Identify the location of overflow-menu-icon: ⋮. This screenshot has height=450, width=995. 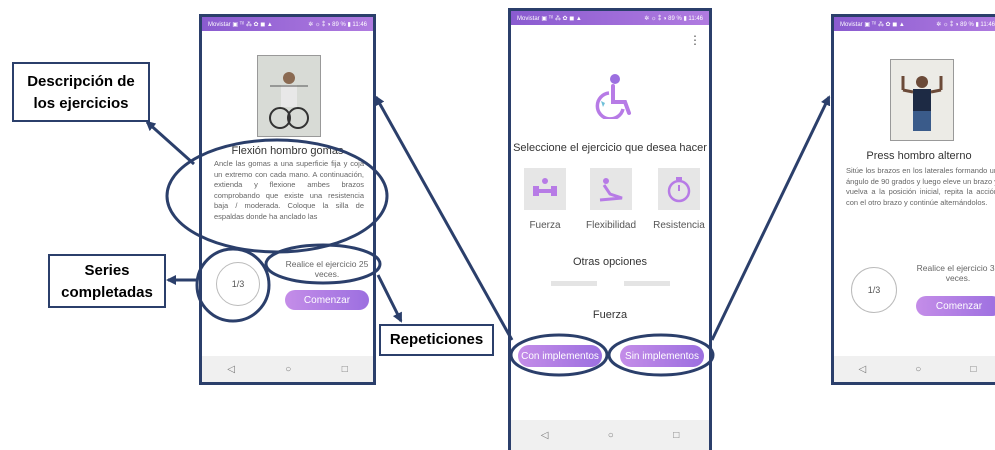
(695, 40).